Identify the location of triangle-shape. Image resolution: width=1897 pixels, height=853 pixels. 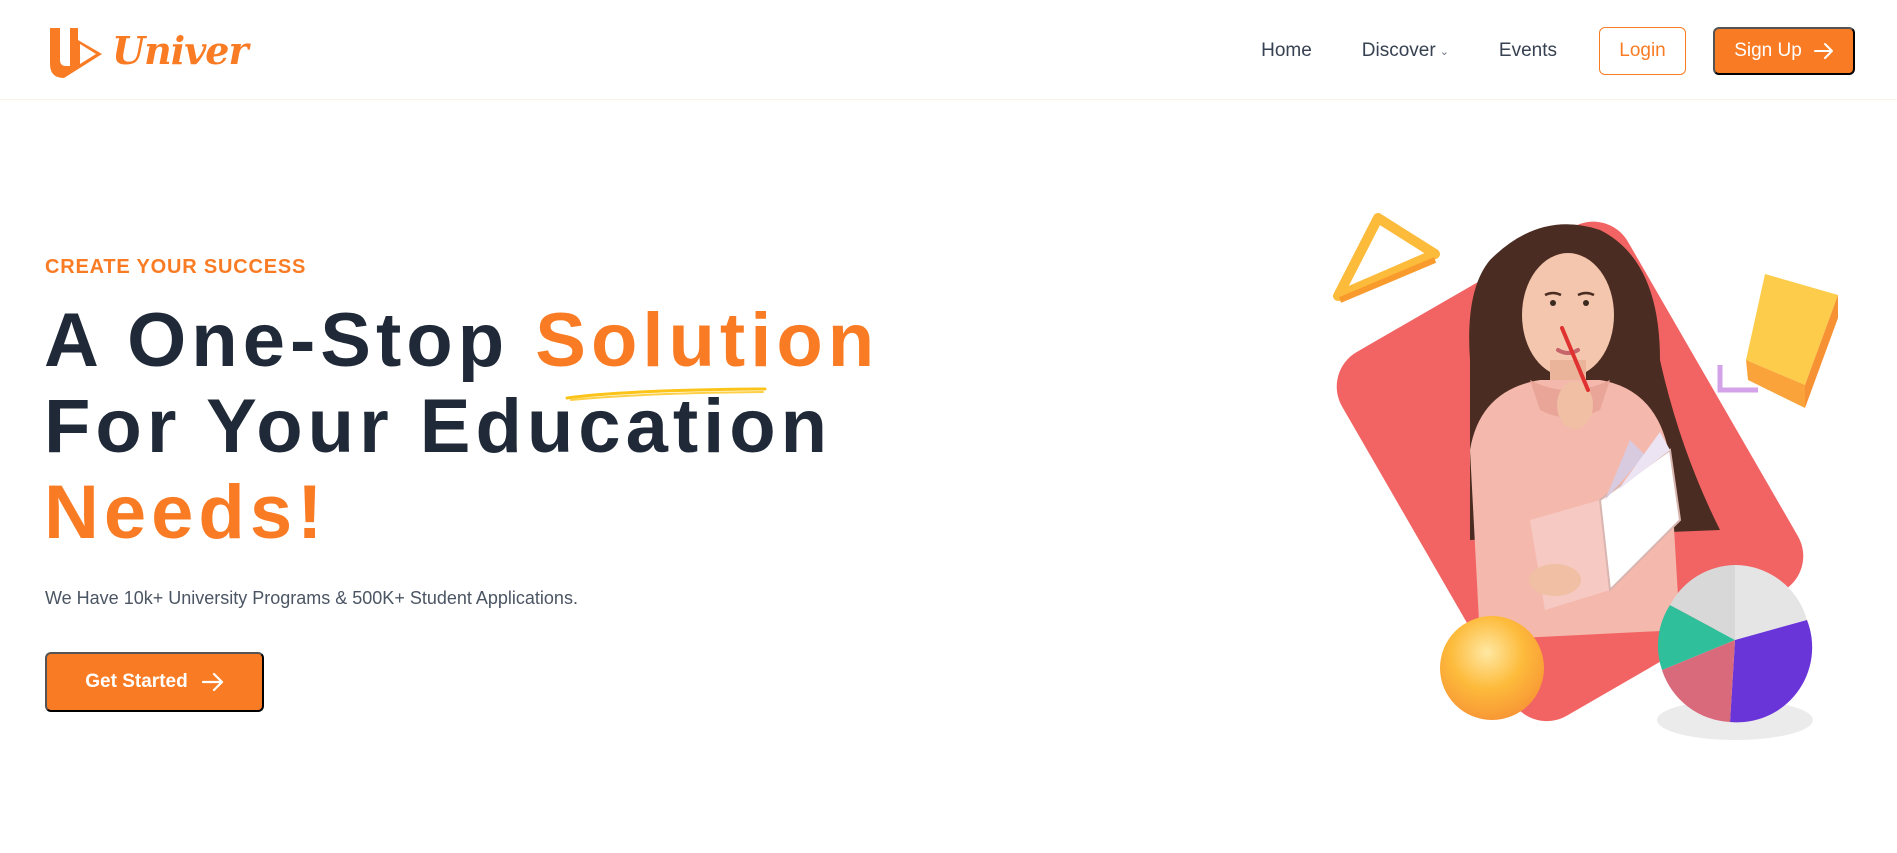
(1386, 258).